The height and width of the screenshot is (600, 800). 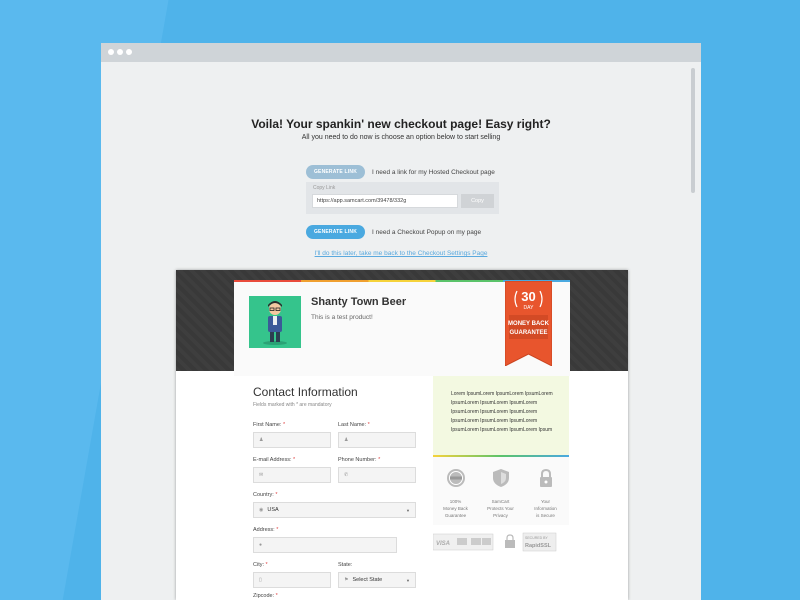 What do you see at coordinates (367, 580) in the screenshot?
I see `state-value: Select State` at bounding box center [367, 580].